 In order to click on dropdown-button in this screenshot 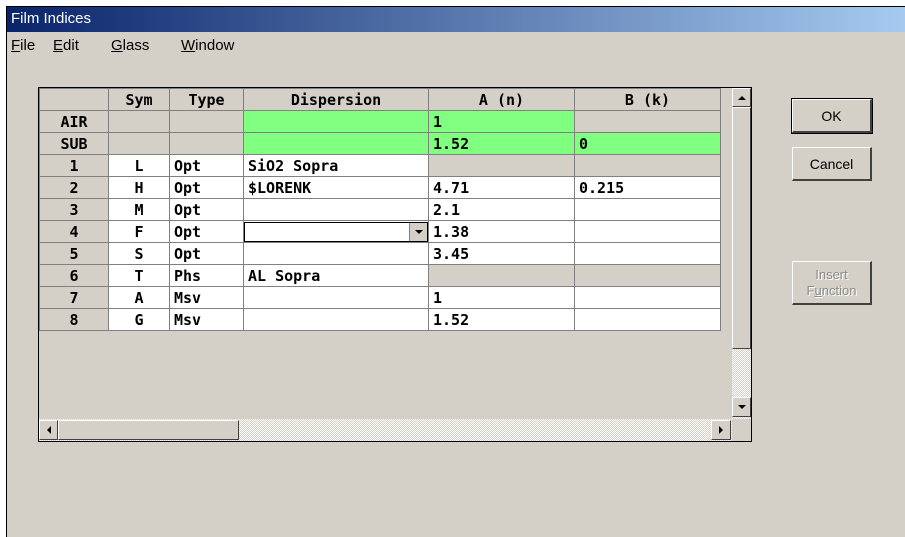, I will do `click(418, 231)`.